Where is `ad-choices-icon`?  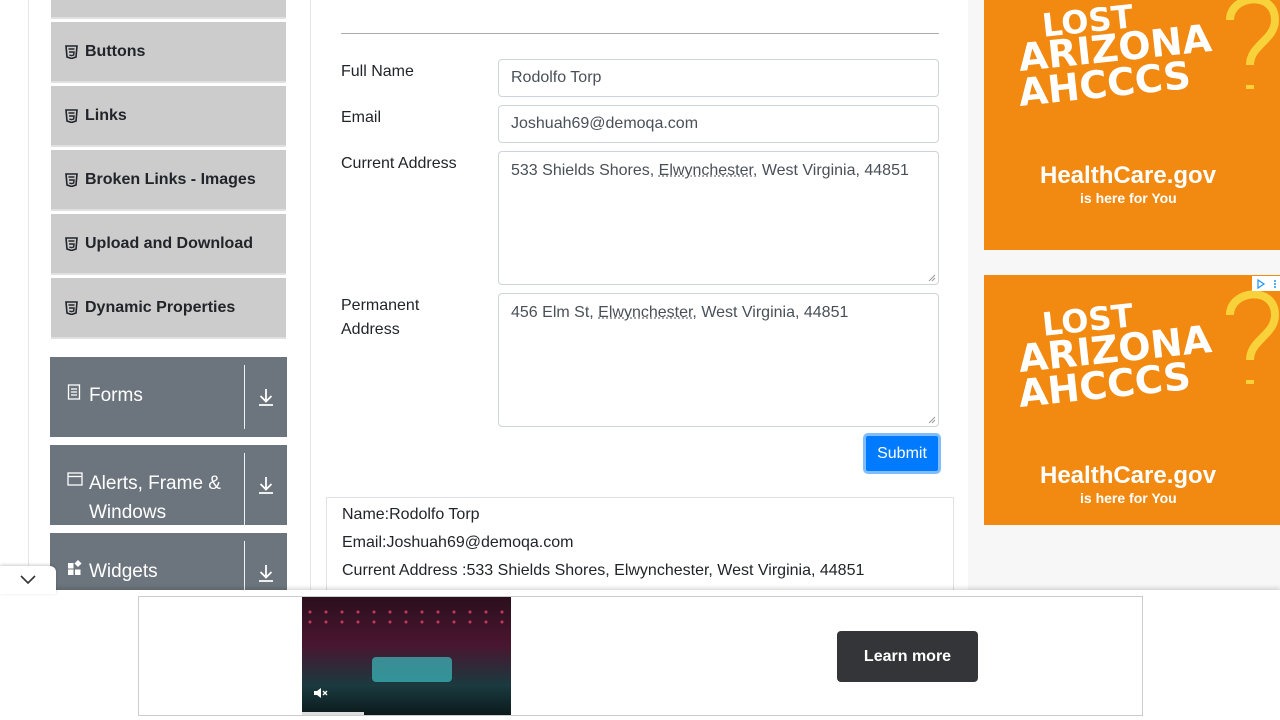 ad-choices-icon is located at coordinates (1266, 283).